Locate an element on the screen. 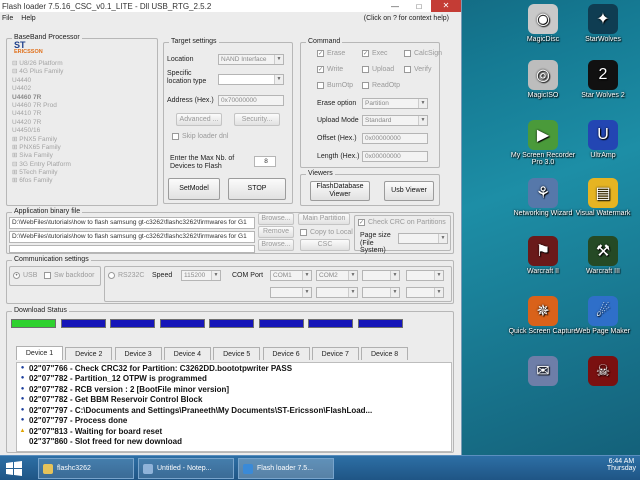 Image resolution: width=640 pixels, height=480 pixels. desktop-icon: ☄ Web Page Maker is located at coordinates (603, 315).